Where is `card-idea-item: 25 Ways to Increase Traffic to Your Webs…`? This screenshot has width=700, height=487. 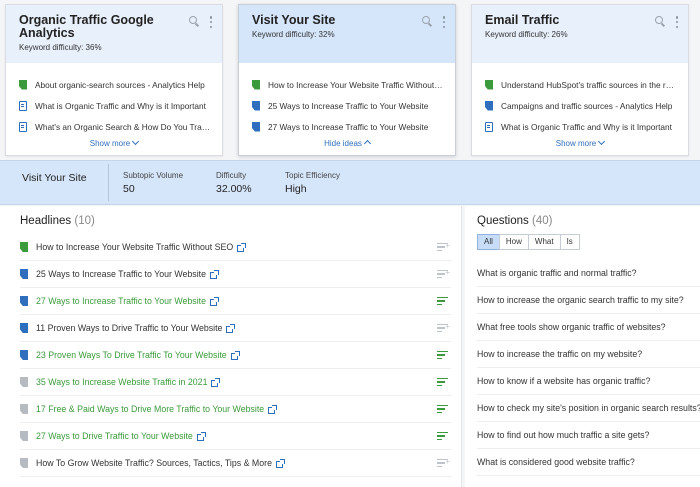 card-idea-item: 25 Ways to Increase Traffic to Your Webs… is located at coordinates (347, 105).